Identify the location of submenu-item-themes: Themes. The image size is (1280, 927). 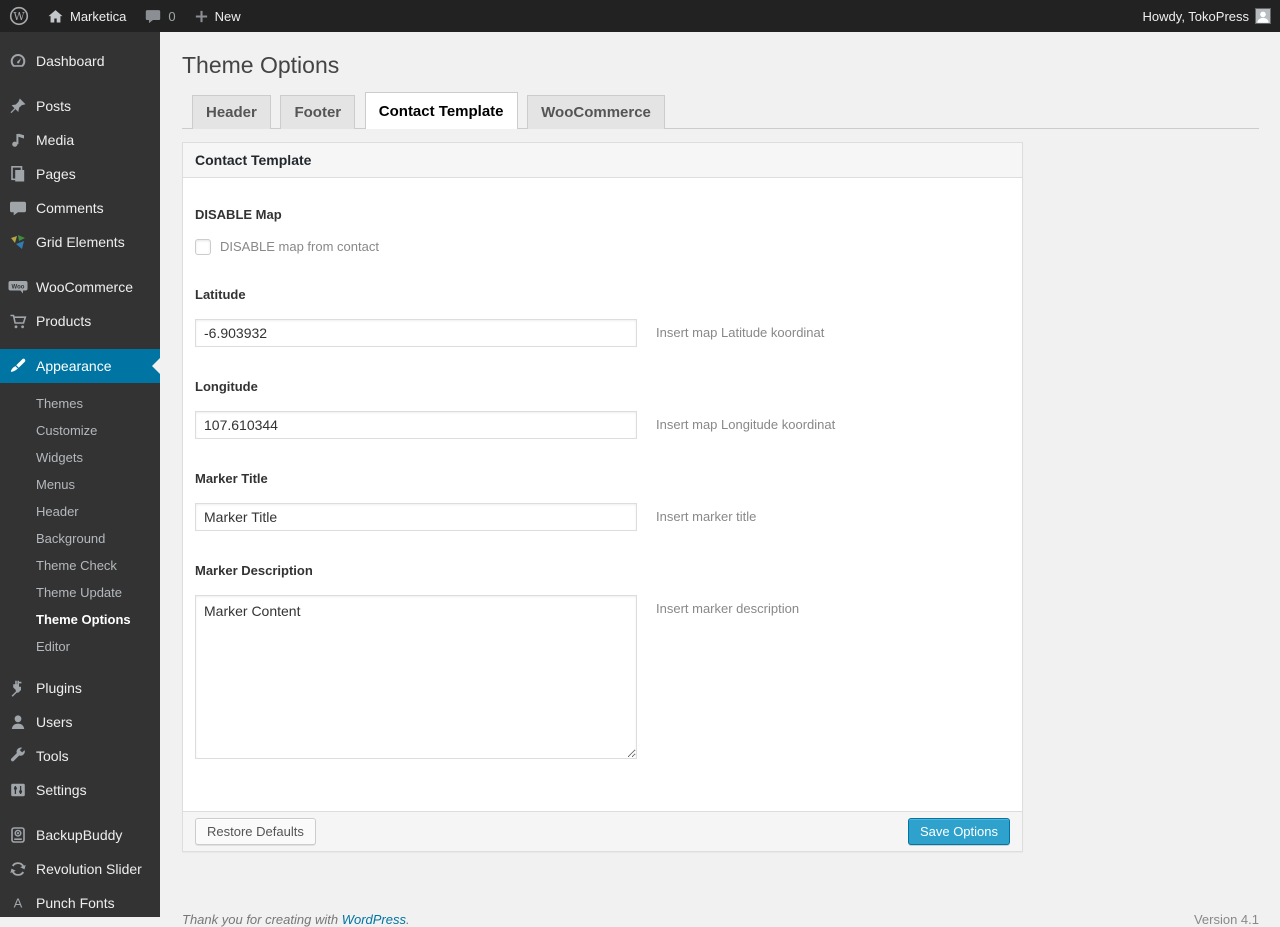
(80, 403).